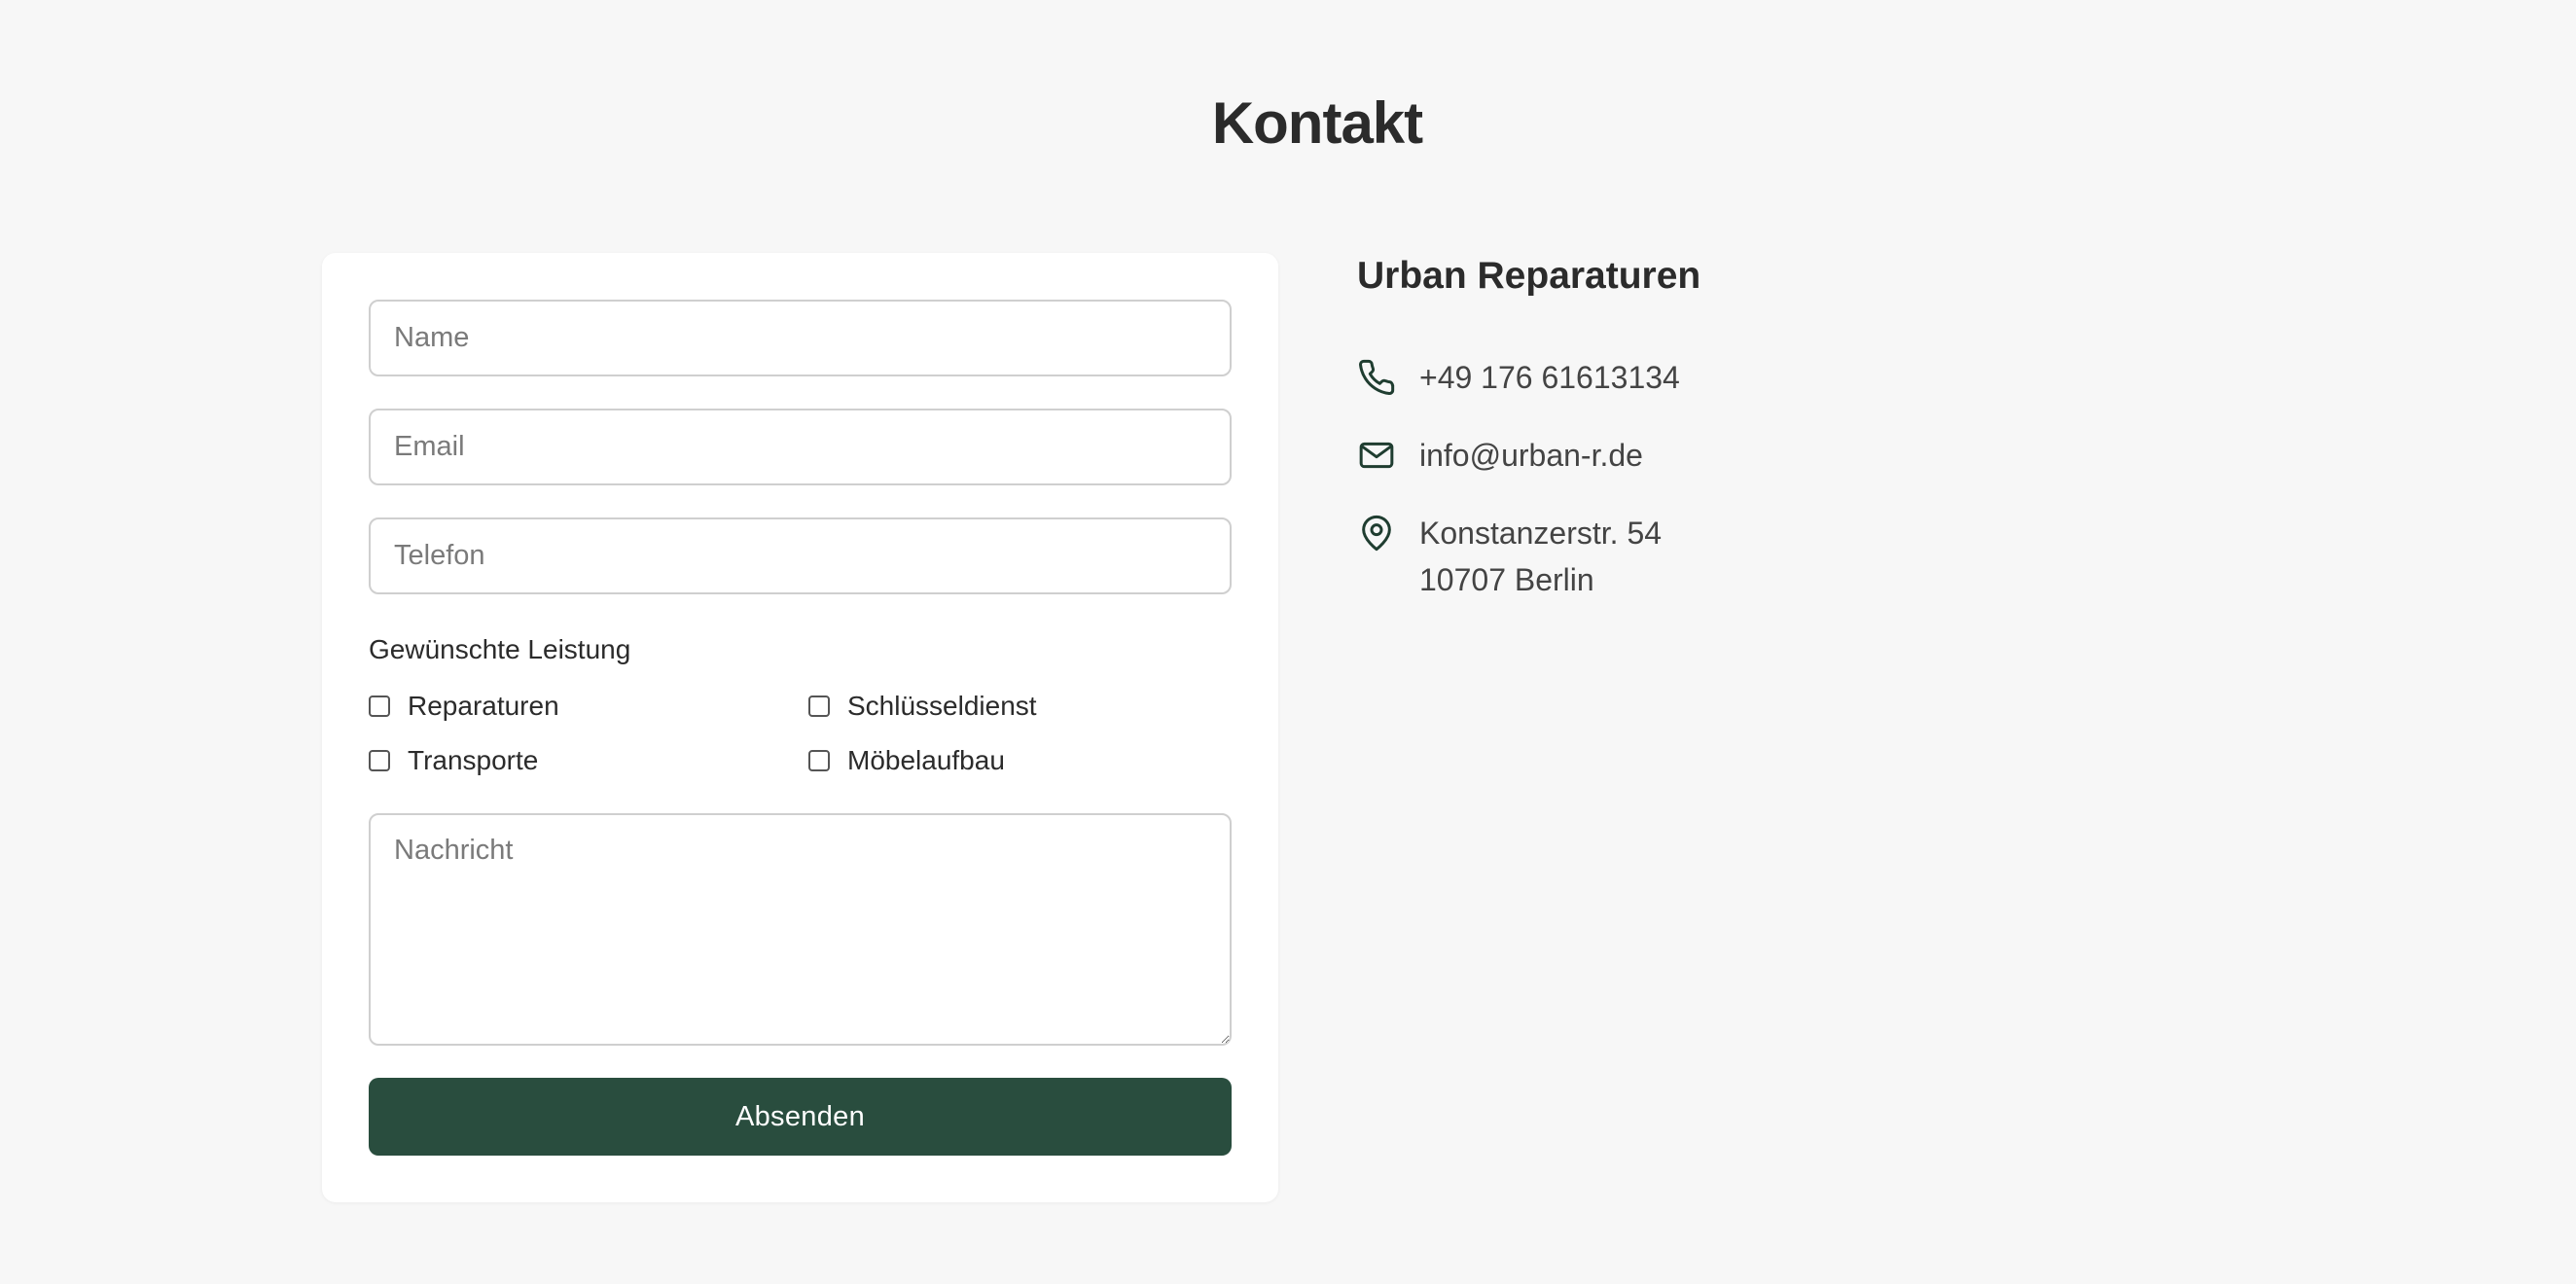 The width and height of the screenshot is (2576, 1284). Describe the element at coordinates (1531, 455) in the screenshot. I see `email-address: info@urban-r.de` at that location.